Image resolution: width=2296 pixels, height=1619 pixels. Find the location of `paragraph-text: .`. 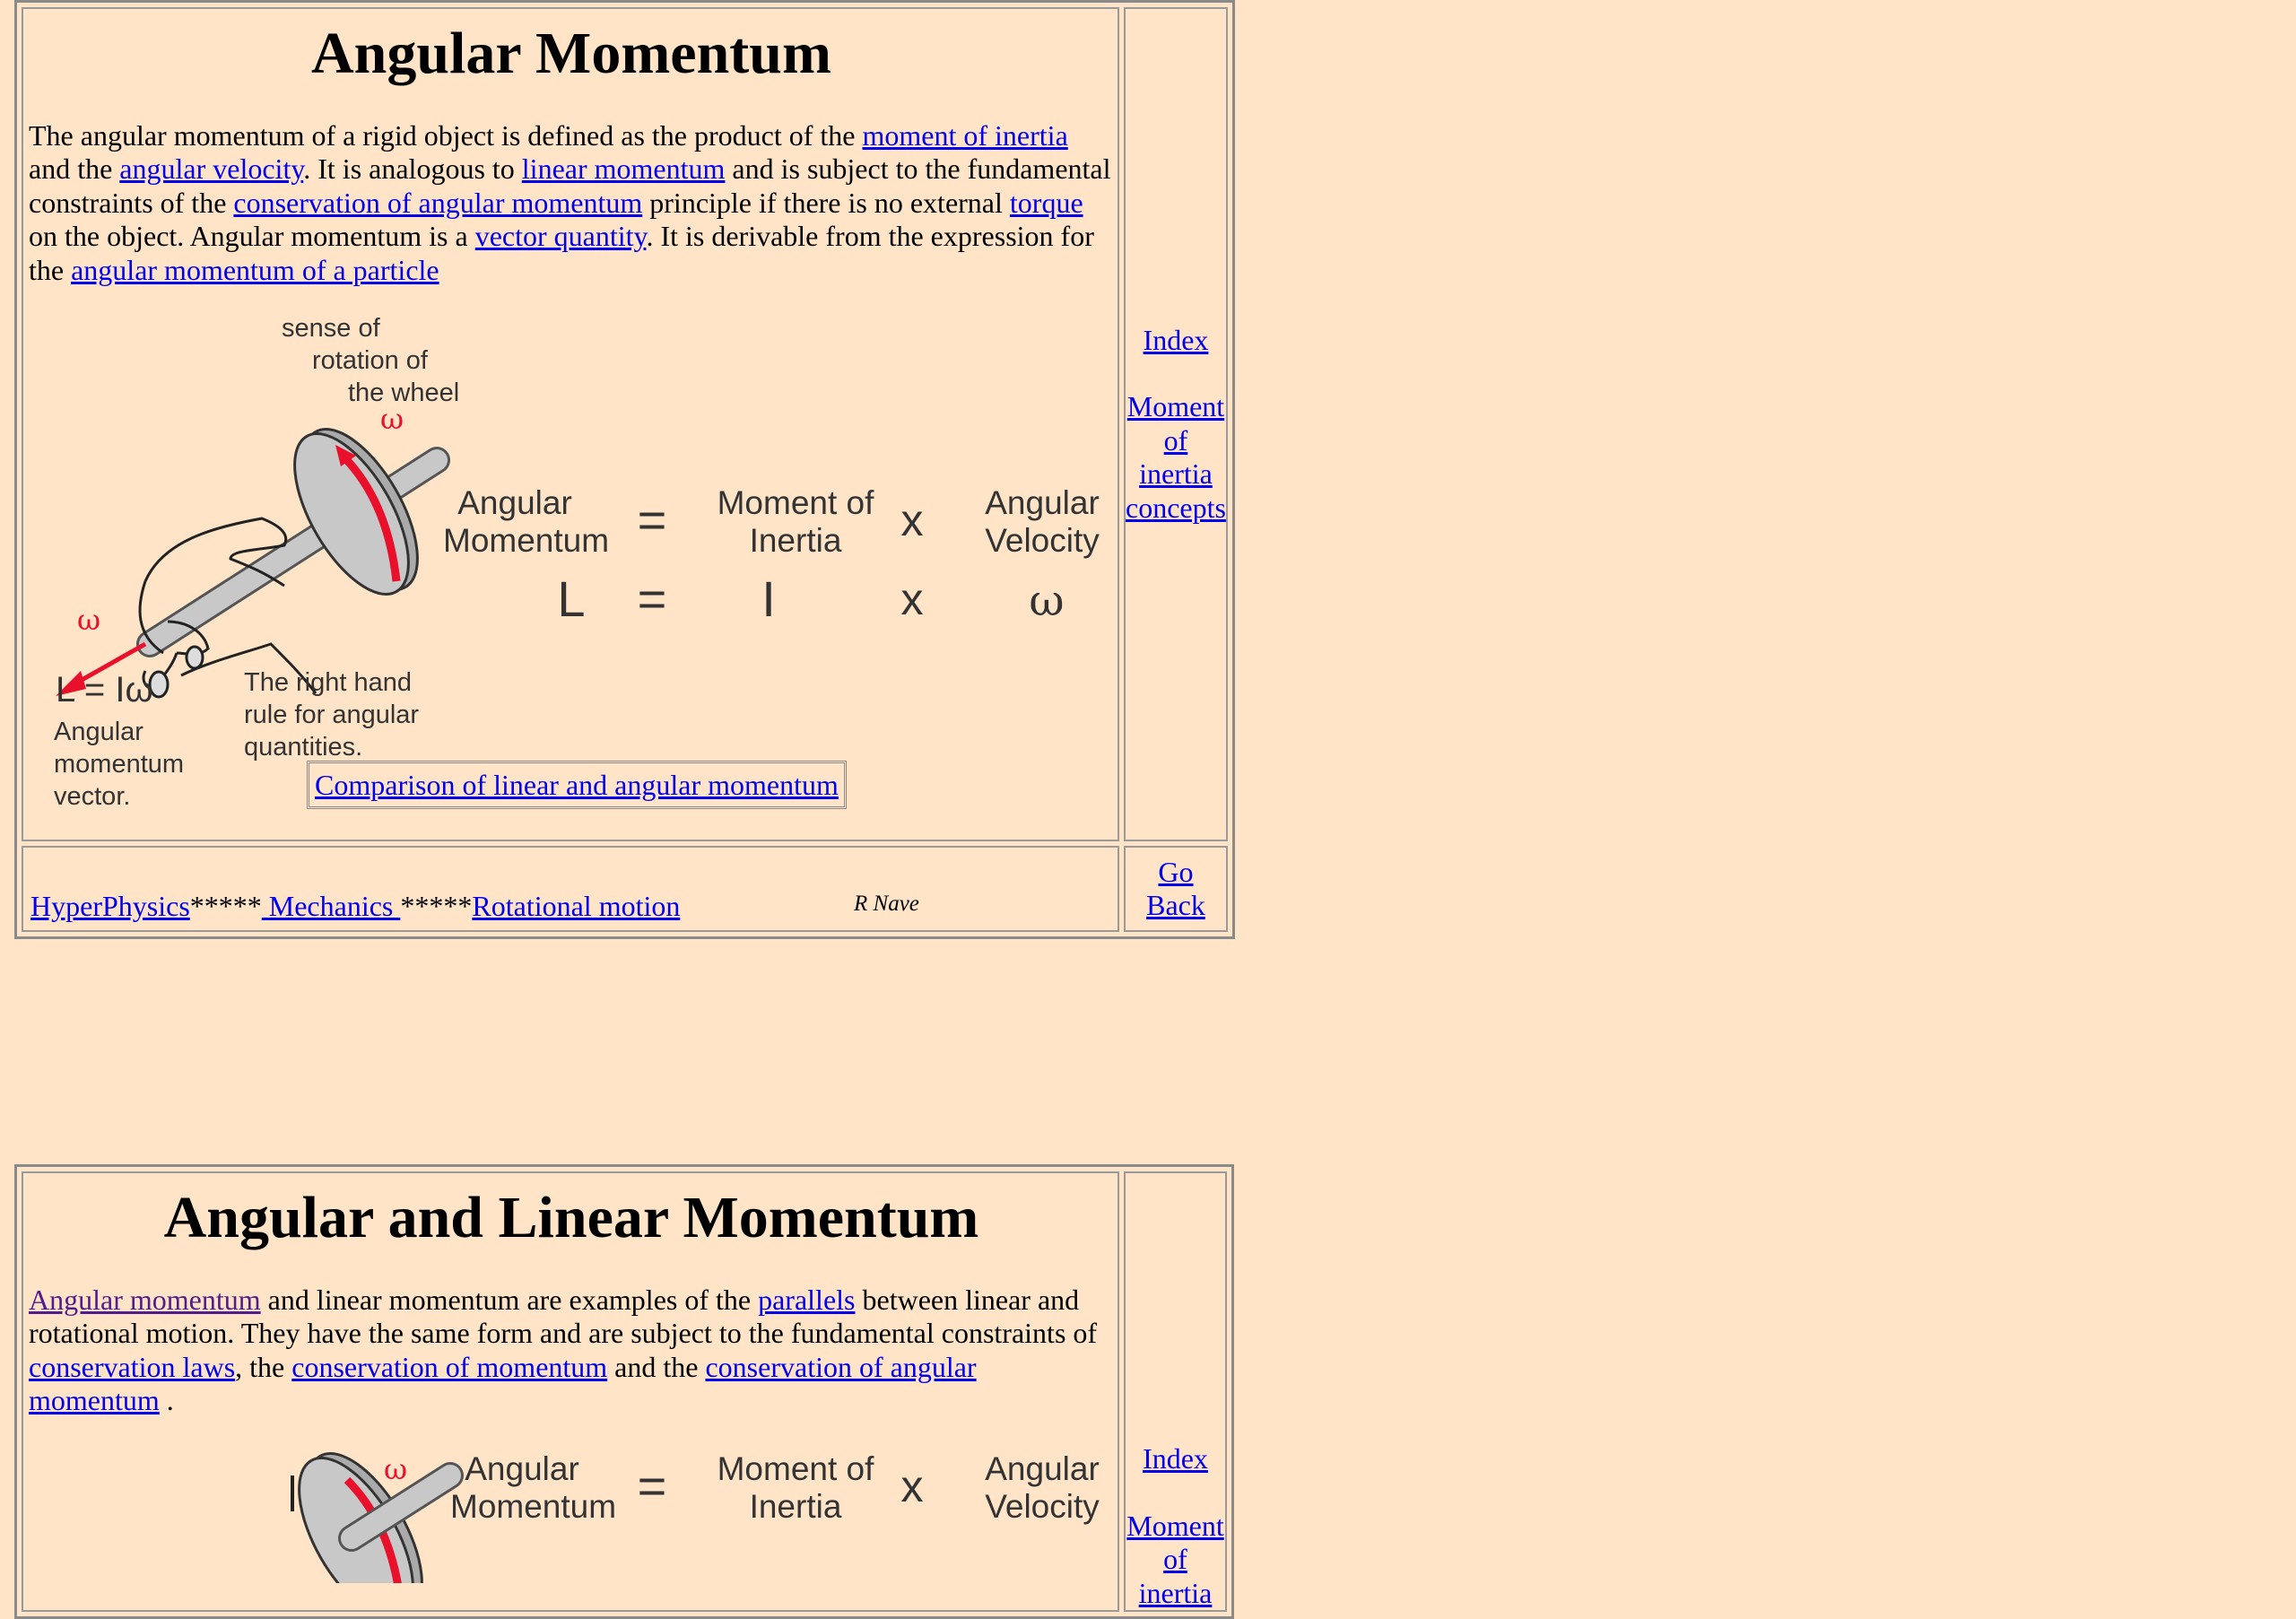

paragraph-text: . is located at coordinates (166, 1400).